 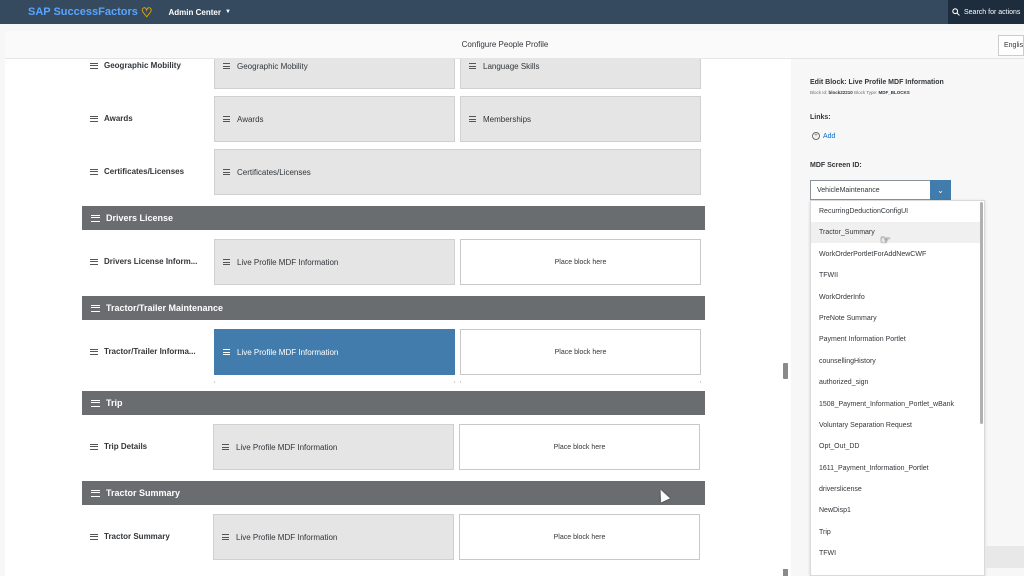 What do you see at coordinates (981, 313) in the screenshot?
I see `dropdown-scrollbar-thumb` at bounding box center [981, 313].